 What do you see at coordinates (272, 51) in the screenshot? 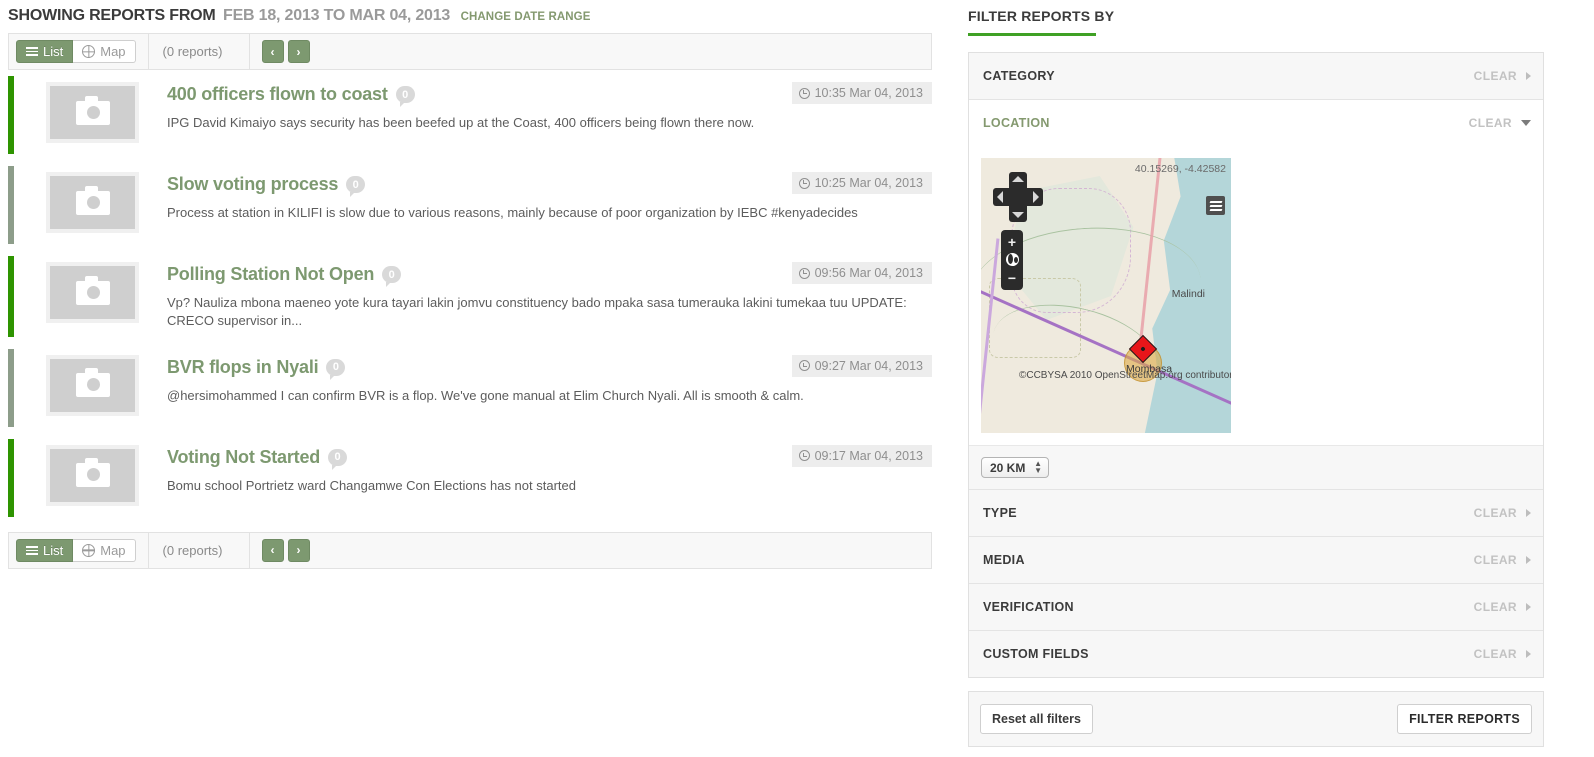
I see `prev-page-button-top: ‹` at bounding box center [272, 51].